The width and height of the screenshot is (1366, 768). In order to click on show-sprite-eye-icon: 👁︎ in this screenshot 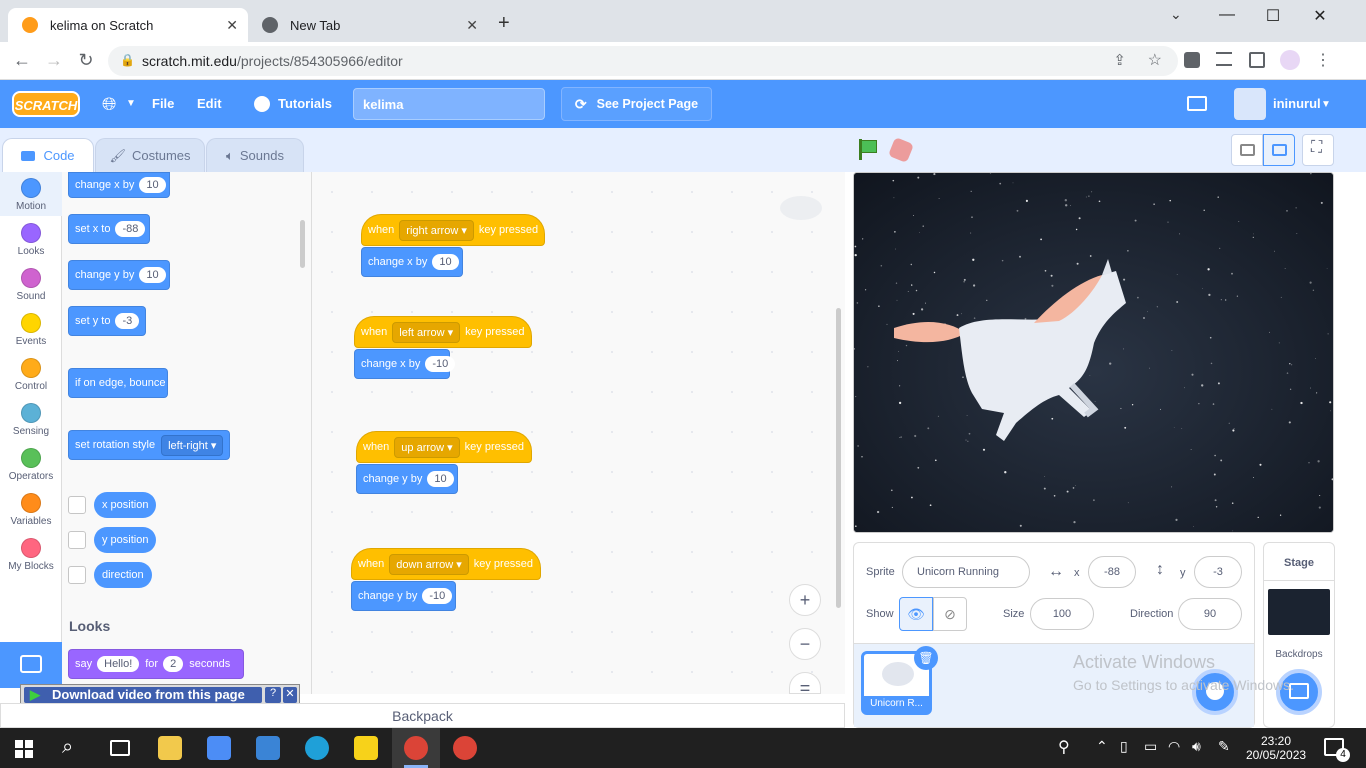, I will do `click(916, 614)`.